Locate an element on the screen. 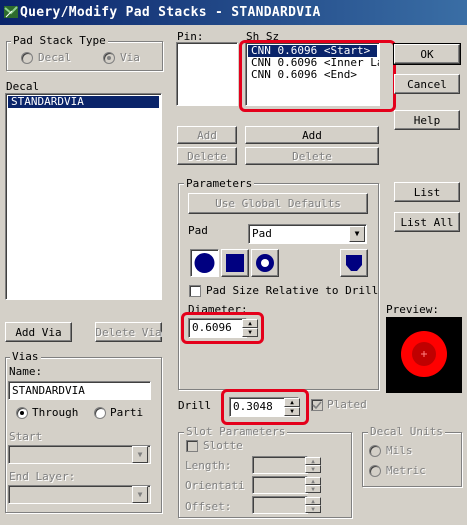 This screenshot has height=525, width=467. mils-radio-label: Mils is located at coordinates (399, 450).